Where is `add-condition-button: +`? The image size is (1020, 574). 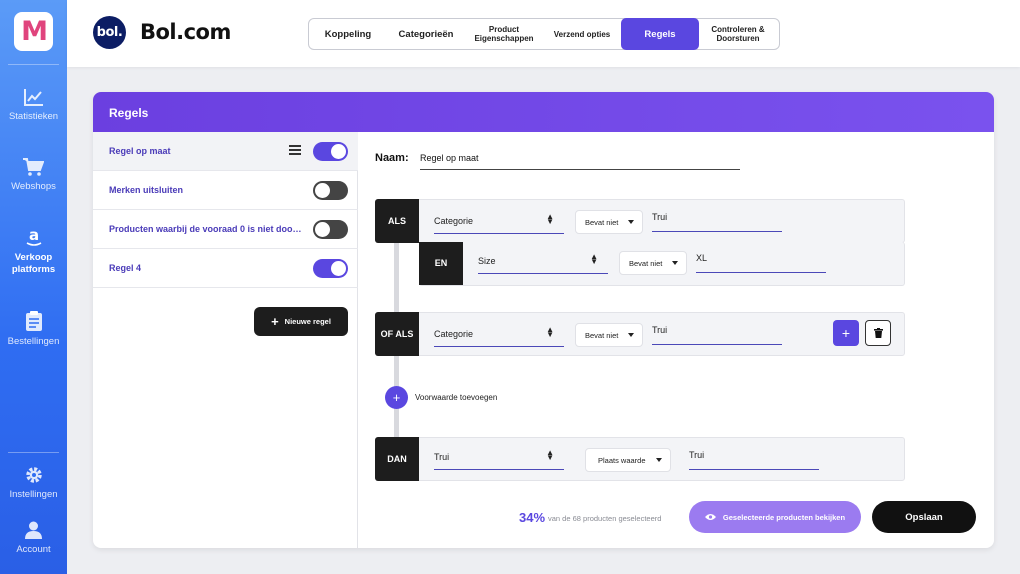 add-condition-button: + is located at coordinates (846, 333).